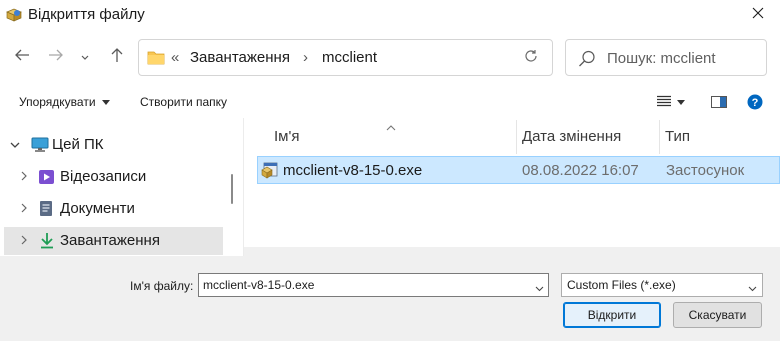 This screenshot has width=780, height=341. Describe the element at coordinates (286, 136) in the screenshot. I see `column-header-name: Ім'я` at that location.